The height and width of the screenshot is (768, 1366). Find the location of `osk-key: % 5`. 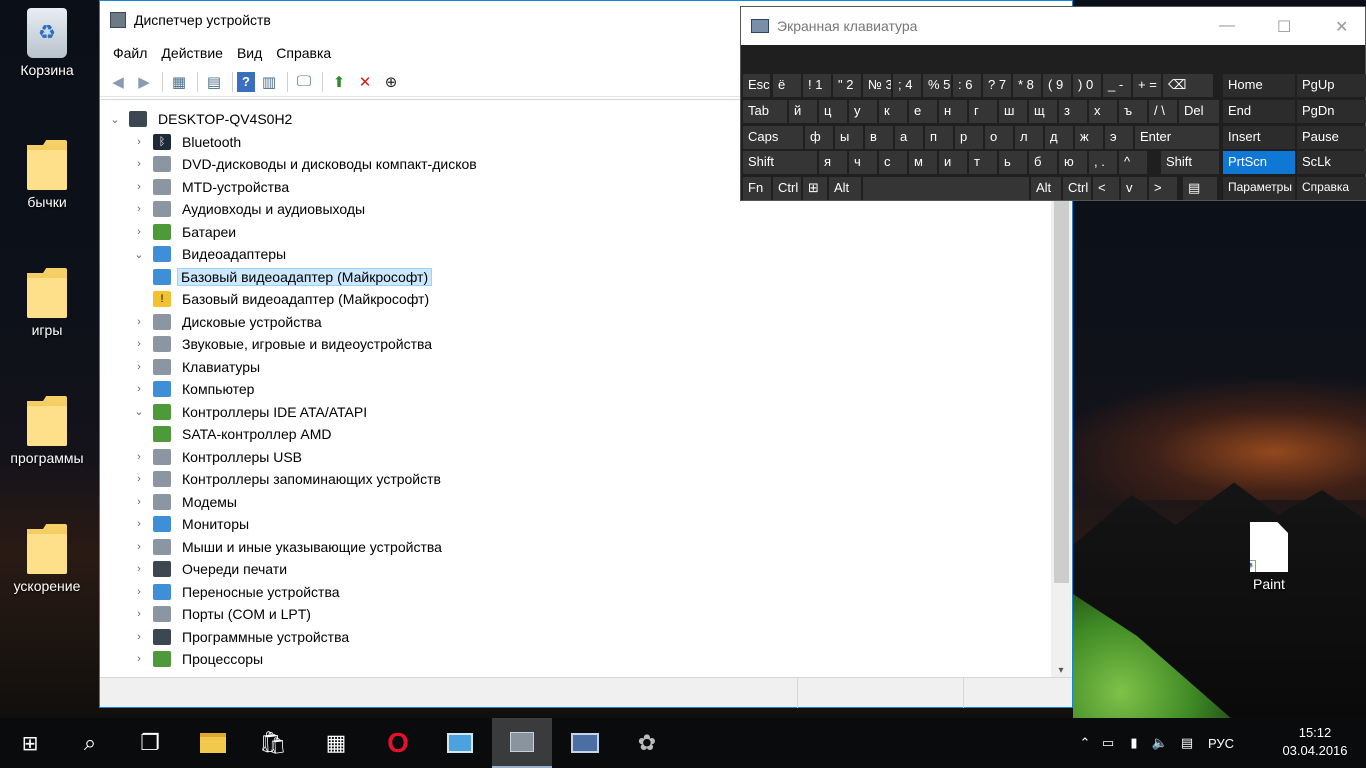

osk-key: % 5 is located at coordinates (937, 85).